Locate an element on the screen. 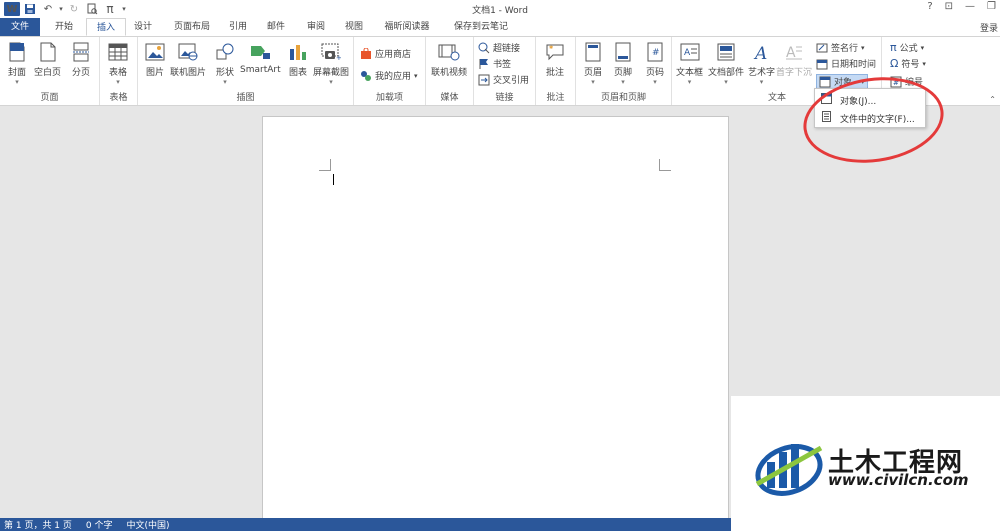  tab-mailings: 邮件 is located at coordinates (276, 27).